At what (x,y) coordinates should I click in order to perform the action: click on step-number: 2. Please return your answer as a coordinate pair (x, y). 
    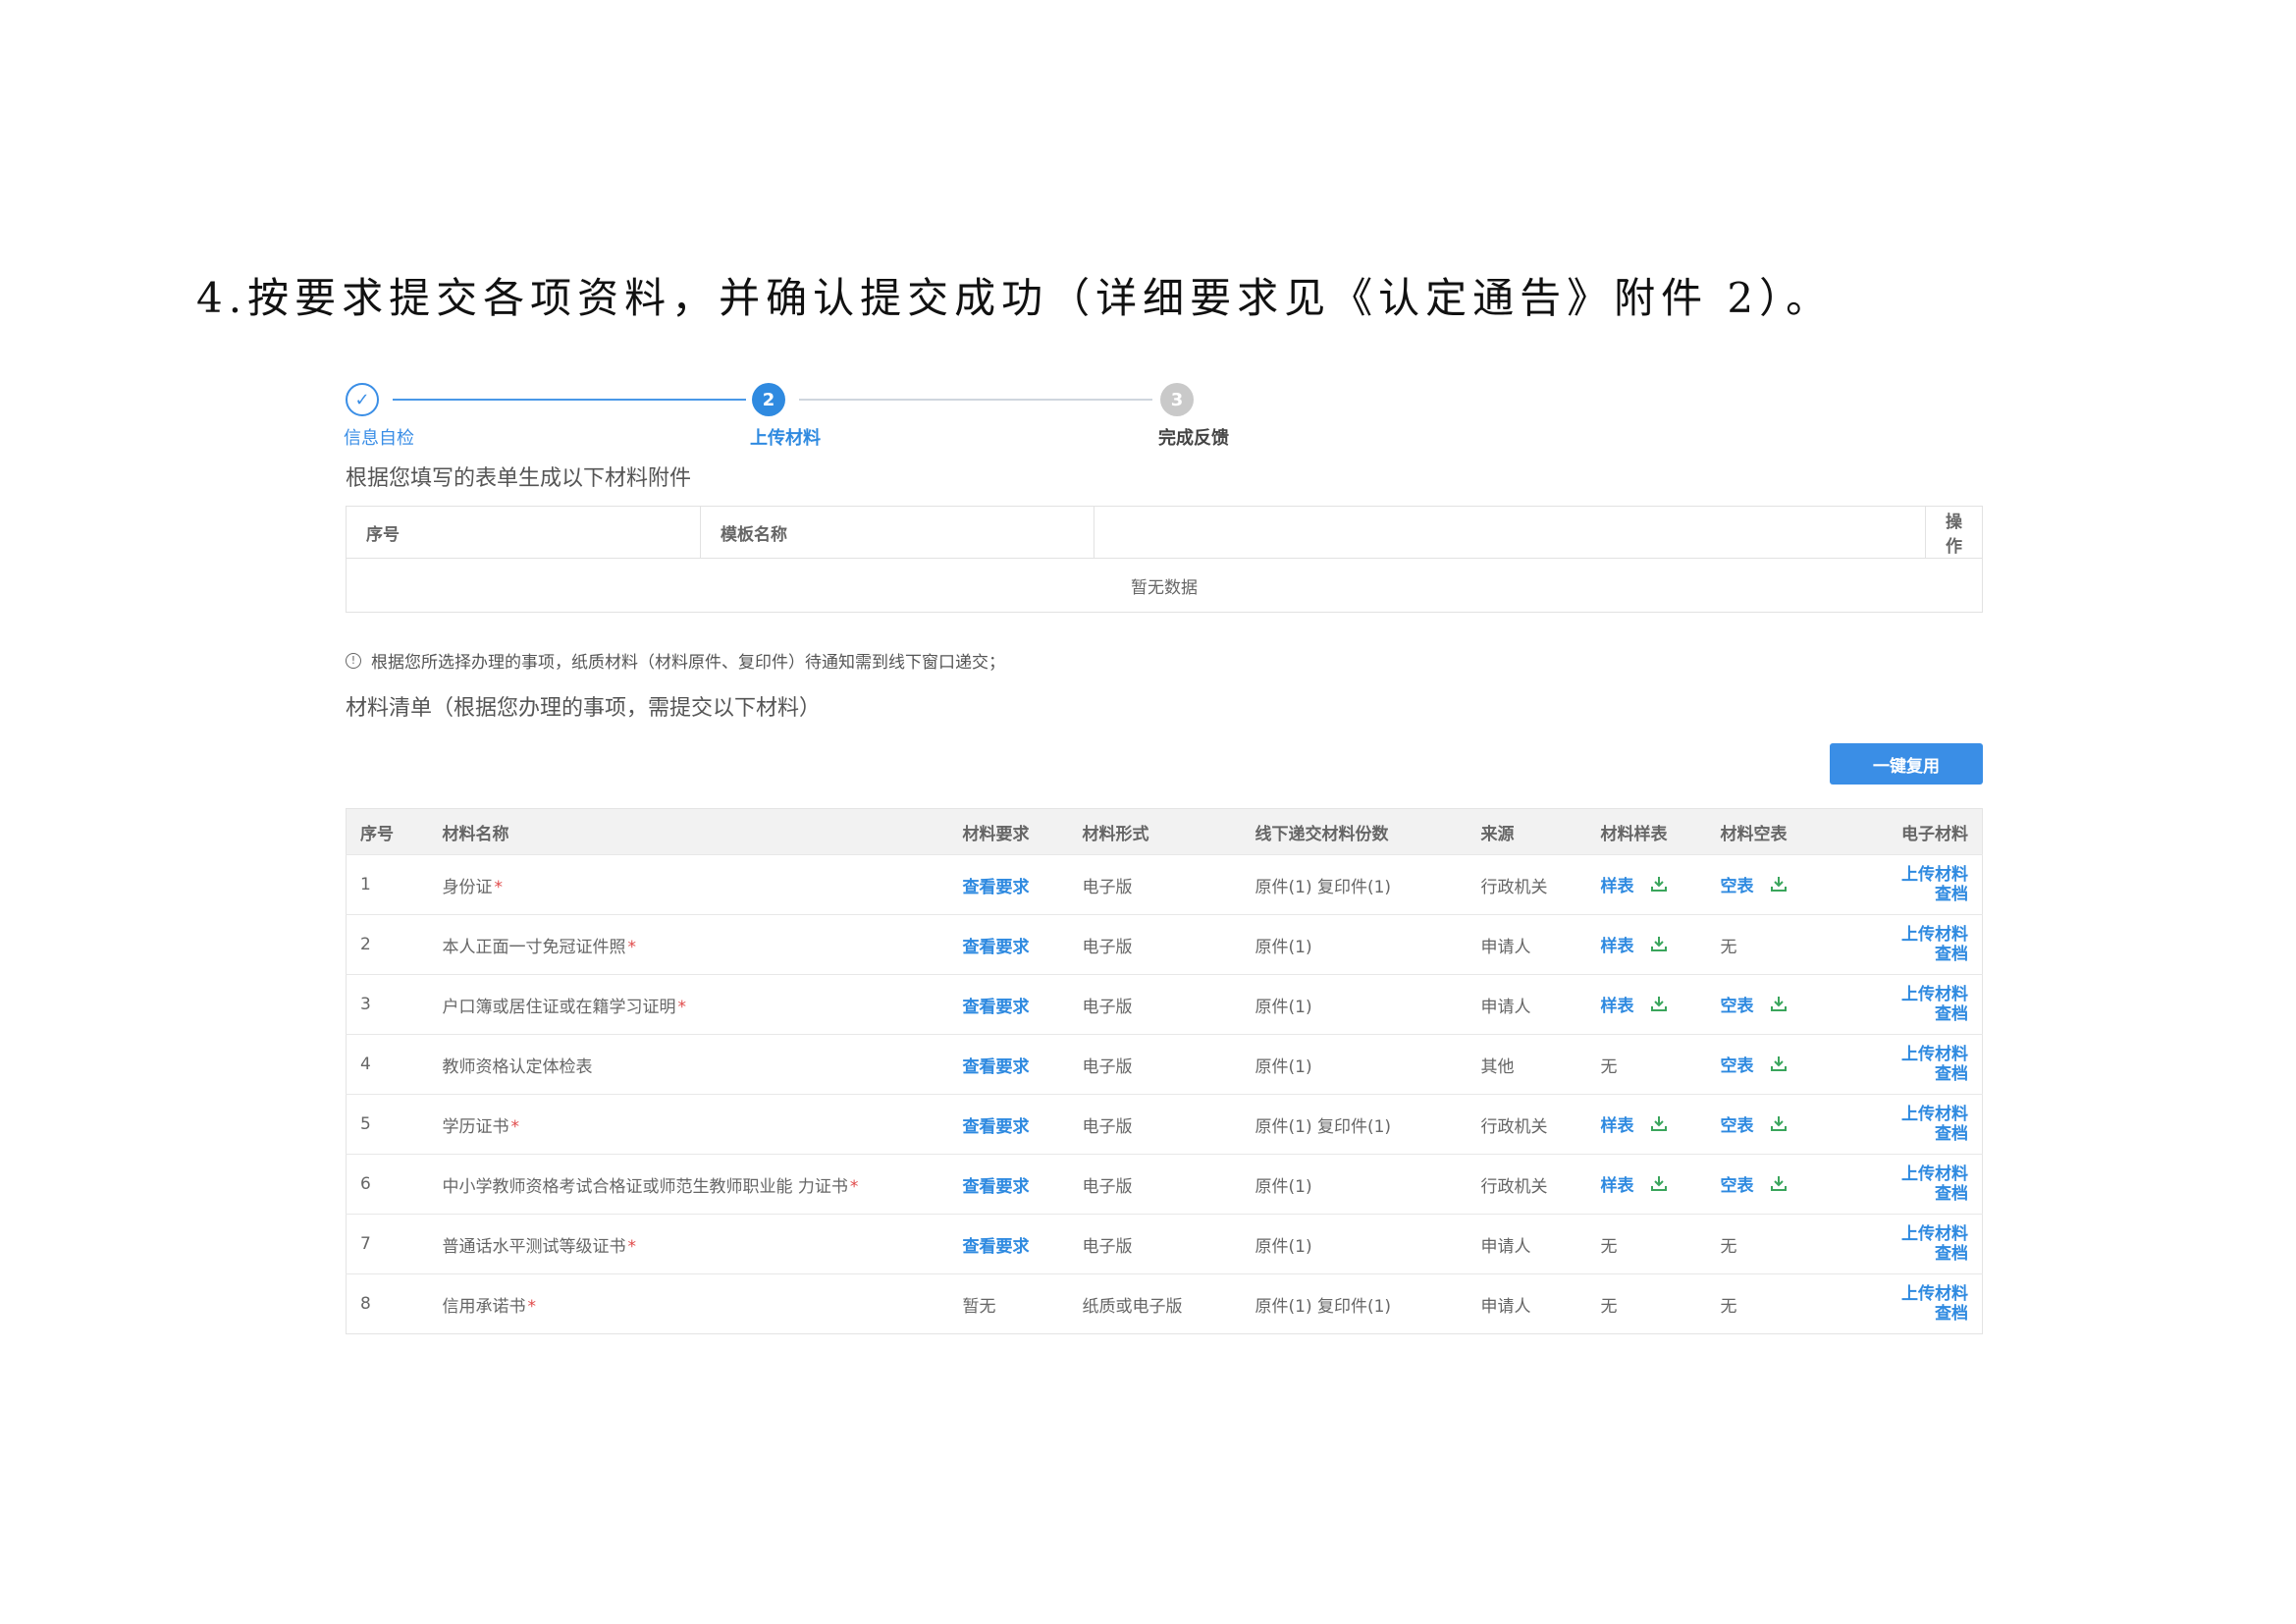
    Looking at the image, I should click on (768, 399).